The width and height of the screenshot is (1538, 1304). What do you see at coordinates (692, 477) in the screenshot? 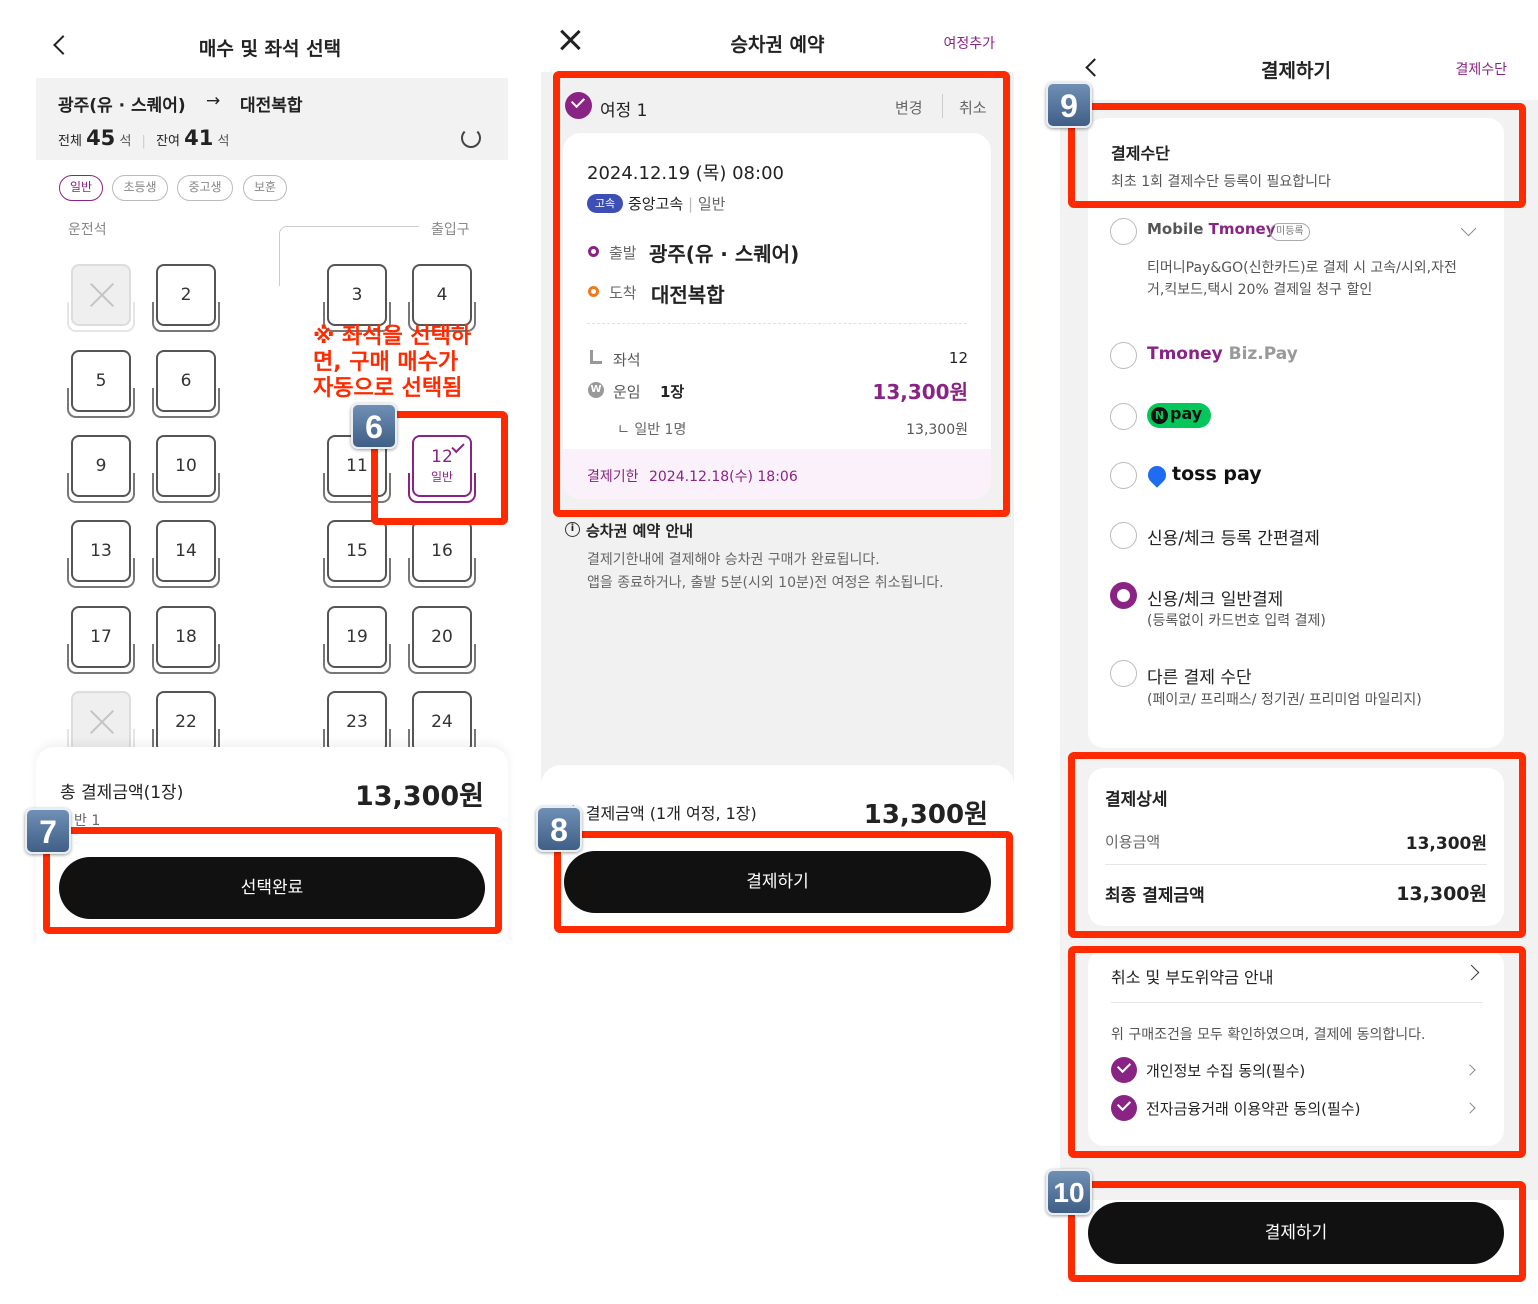
I see `deadline: 결제기한 2024.12.18(수) 18:06` at bounding box center [692, 477].